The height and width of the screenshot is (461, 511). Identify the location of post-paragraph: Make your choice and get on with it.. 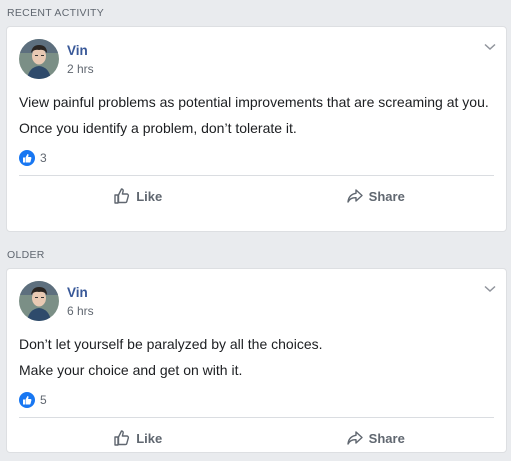
(131, 370).